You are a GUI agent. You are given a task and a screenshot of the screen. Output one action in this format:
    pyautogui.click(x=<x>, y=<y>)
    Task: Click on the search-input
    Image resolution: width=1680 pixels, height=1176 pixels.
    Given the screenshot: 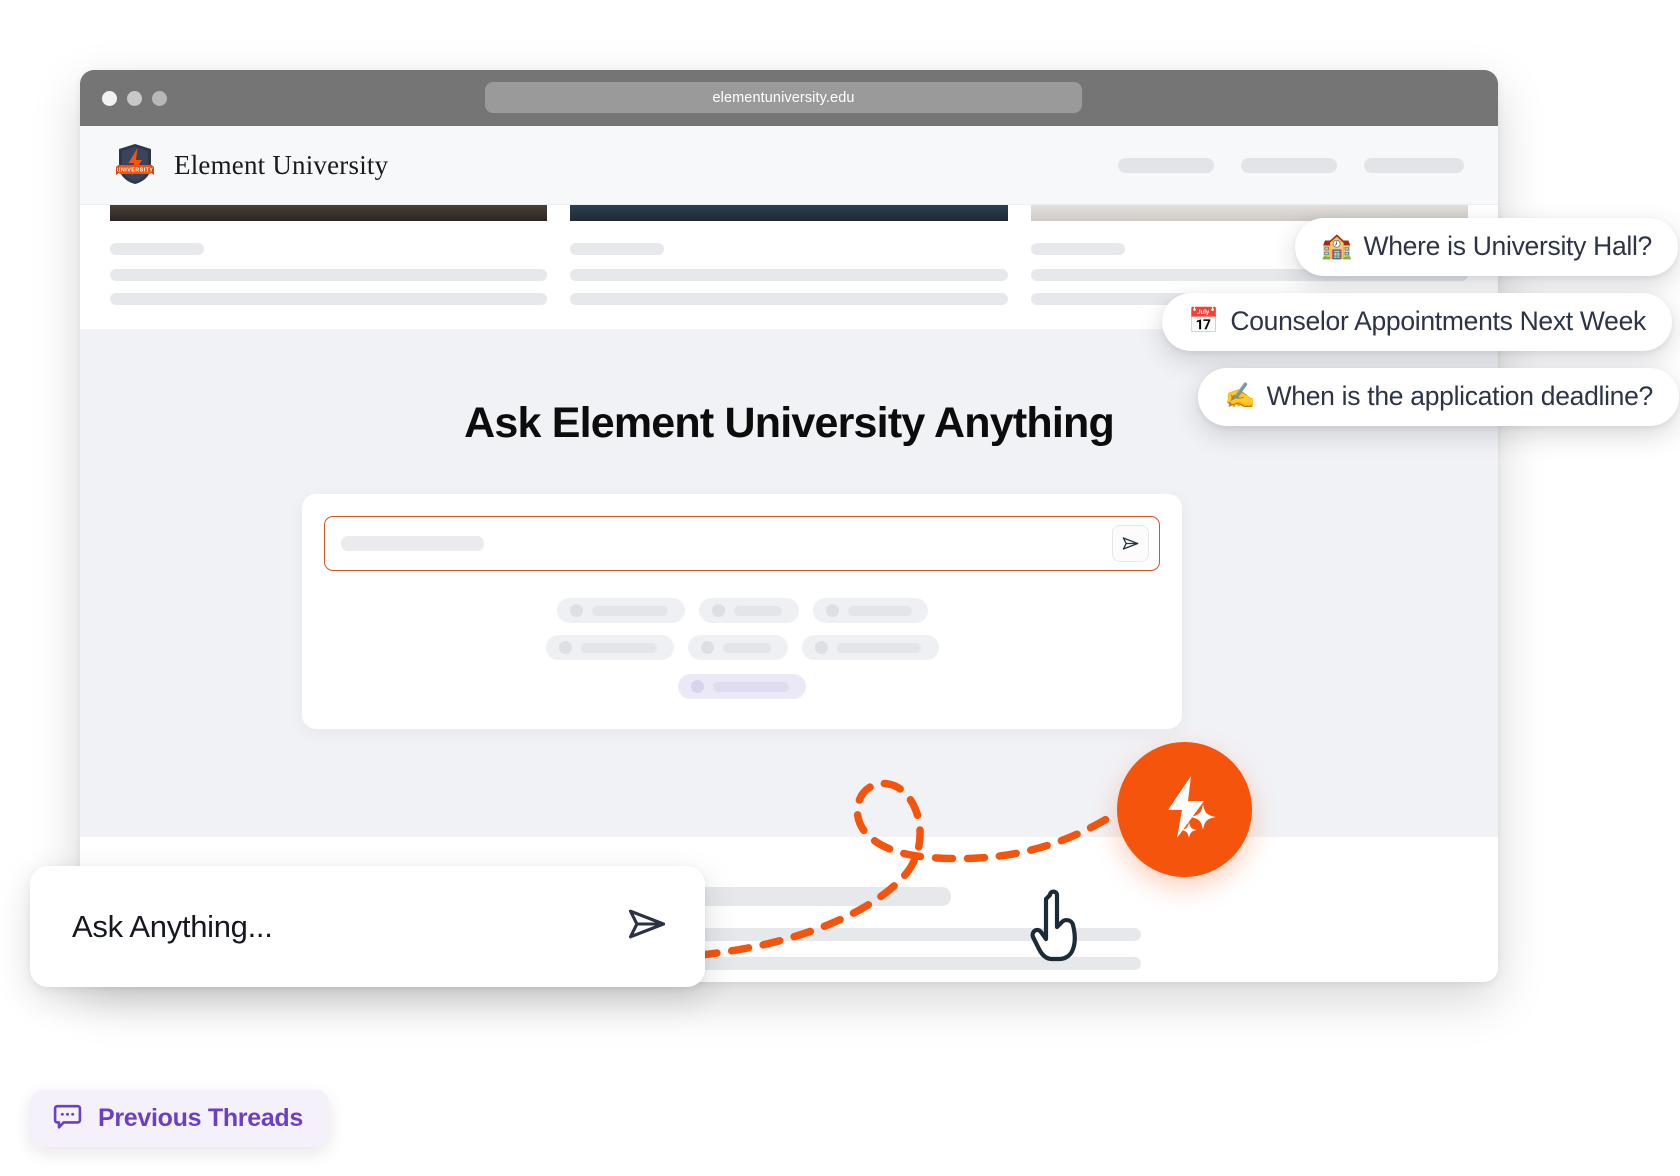 What is the action you would take?
    pyautogui.click(x=742, y=543)
    